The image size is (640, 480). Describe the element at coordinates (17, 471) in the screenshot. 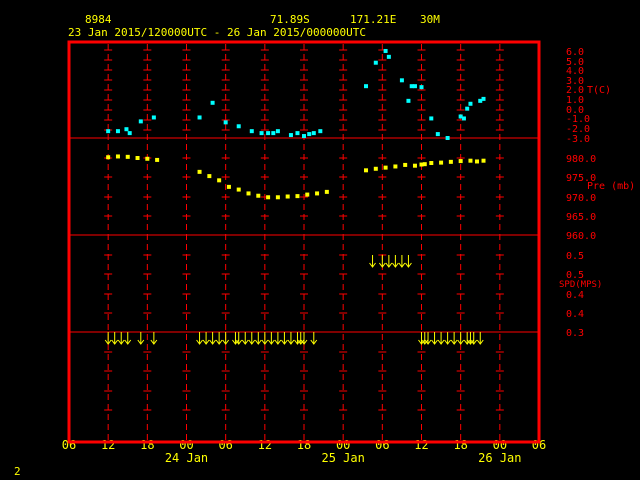

I see `page-number: 2` at that location.